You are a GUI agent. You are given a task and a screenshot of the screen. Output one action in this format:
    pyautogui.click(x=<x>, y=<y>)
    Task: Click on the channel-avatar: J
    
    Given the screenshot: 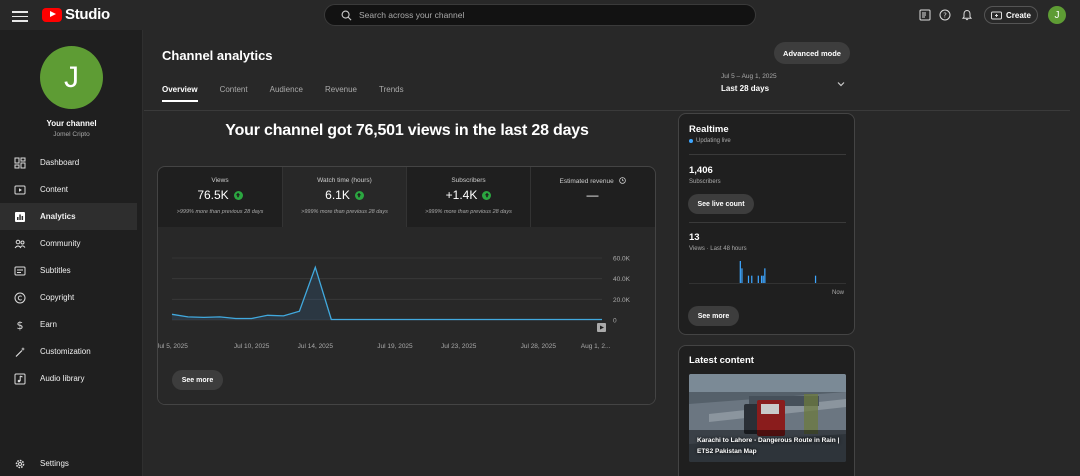 What is the action you would take?
    pyautogui.click(x=71, y=77)
    